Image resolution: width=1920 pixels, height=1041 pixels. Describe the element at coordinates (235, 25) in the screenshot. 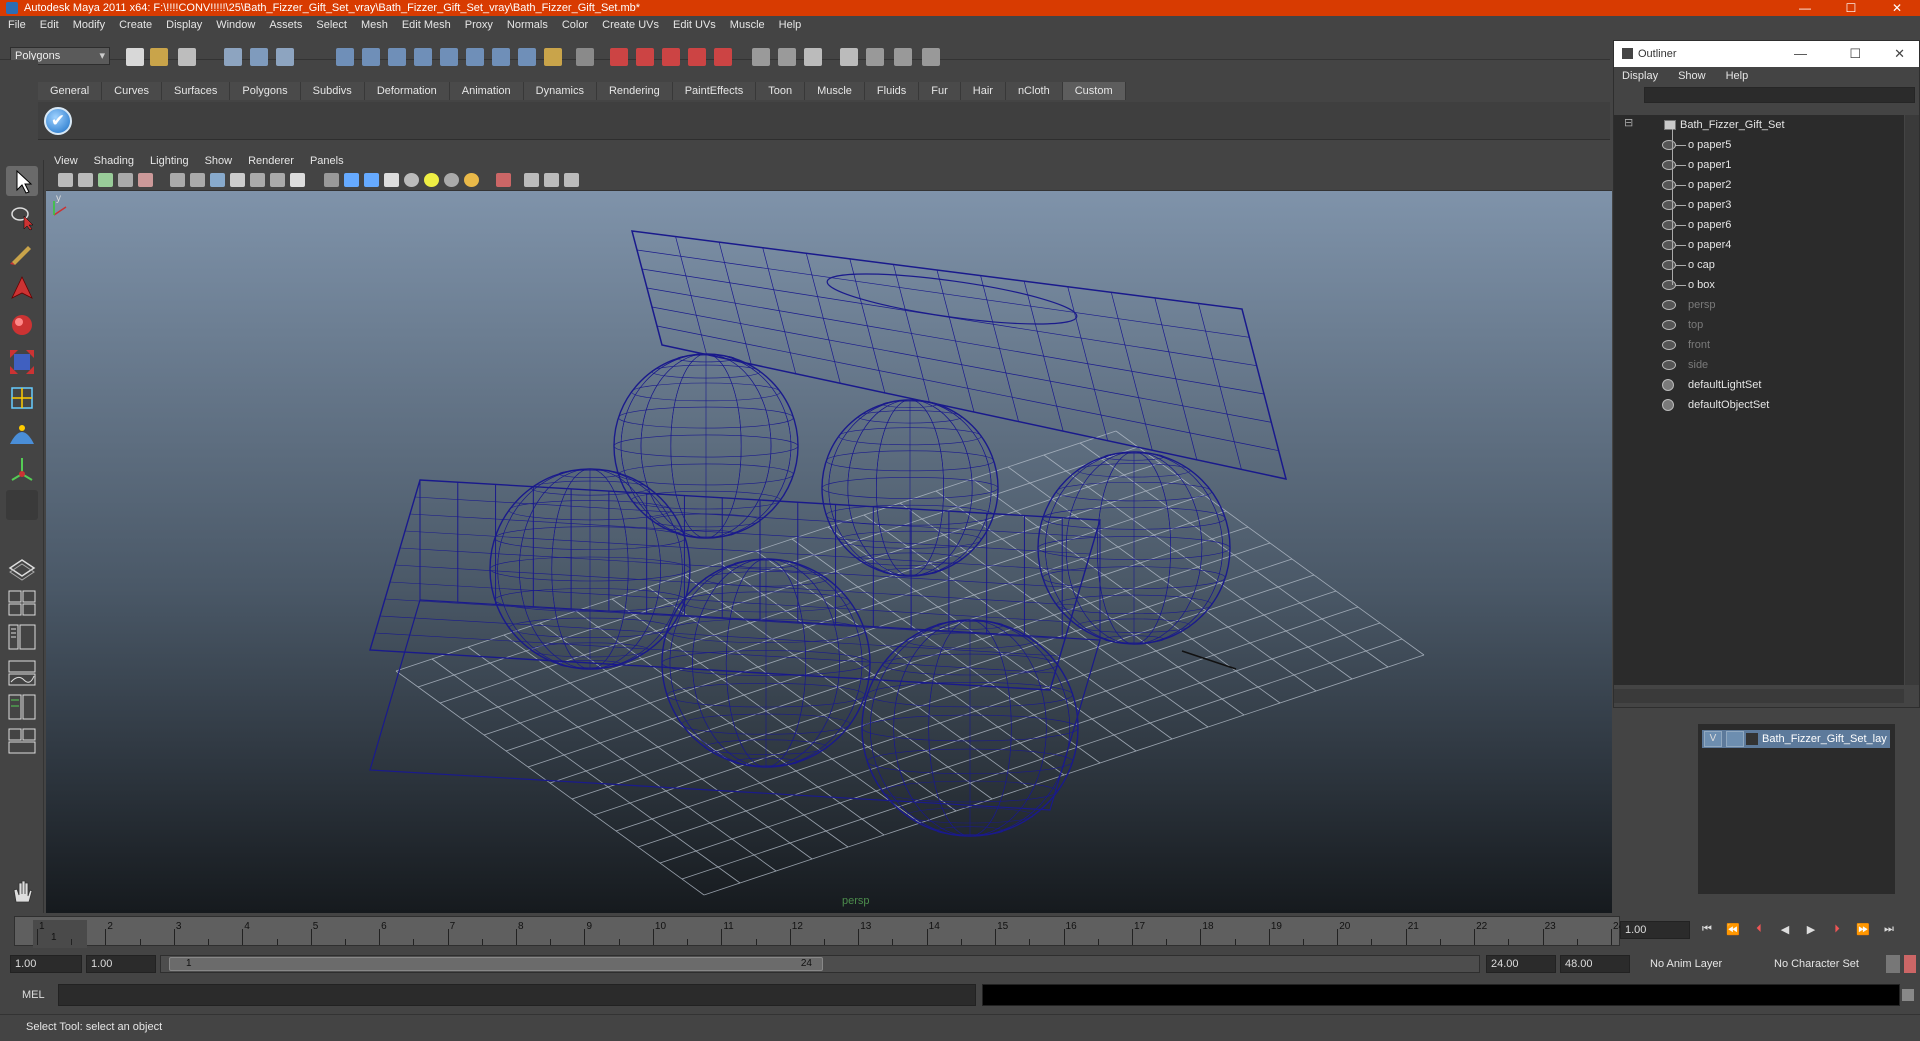

I see `menu-window: Window` at that location.